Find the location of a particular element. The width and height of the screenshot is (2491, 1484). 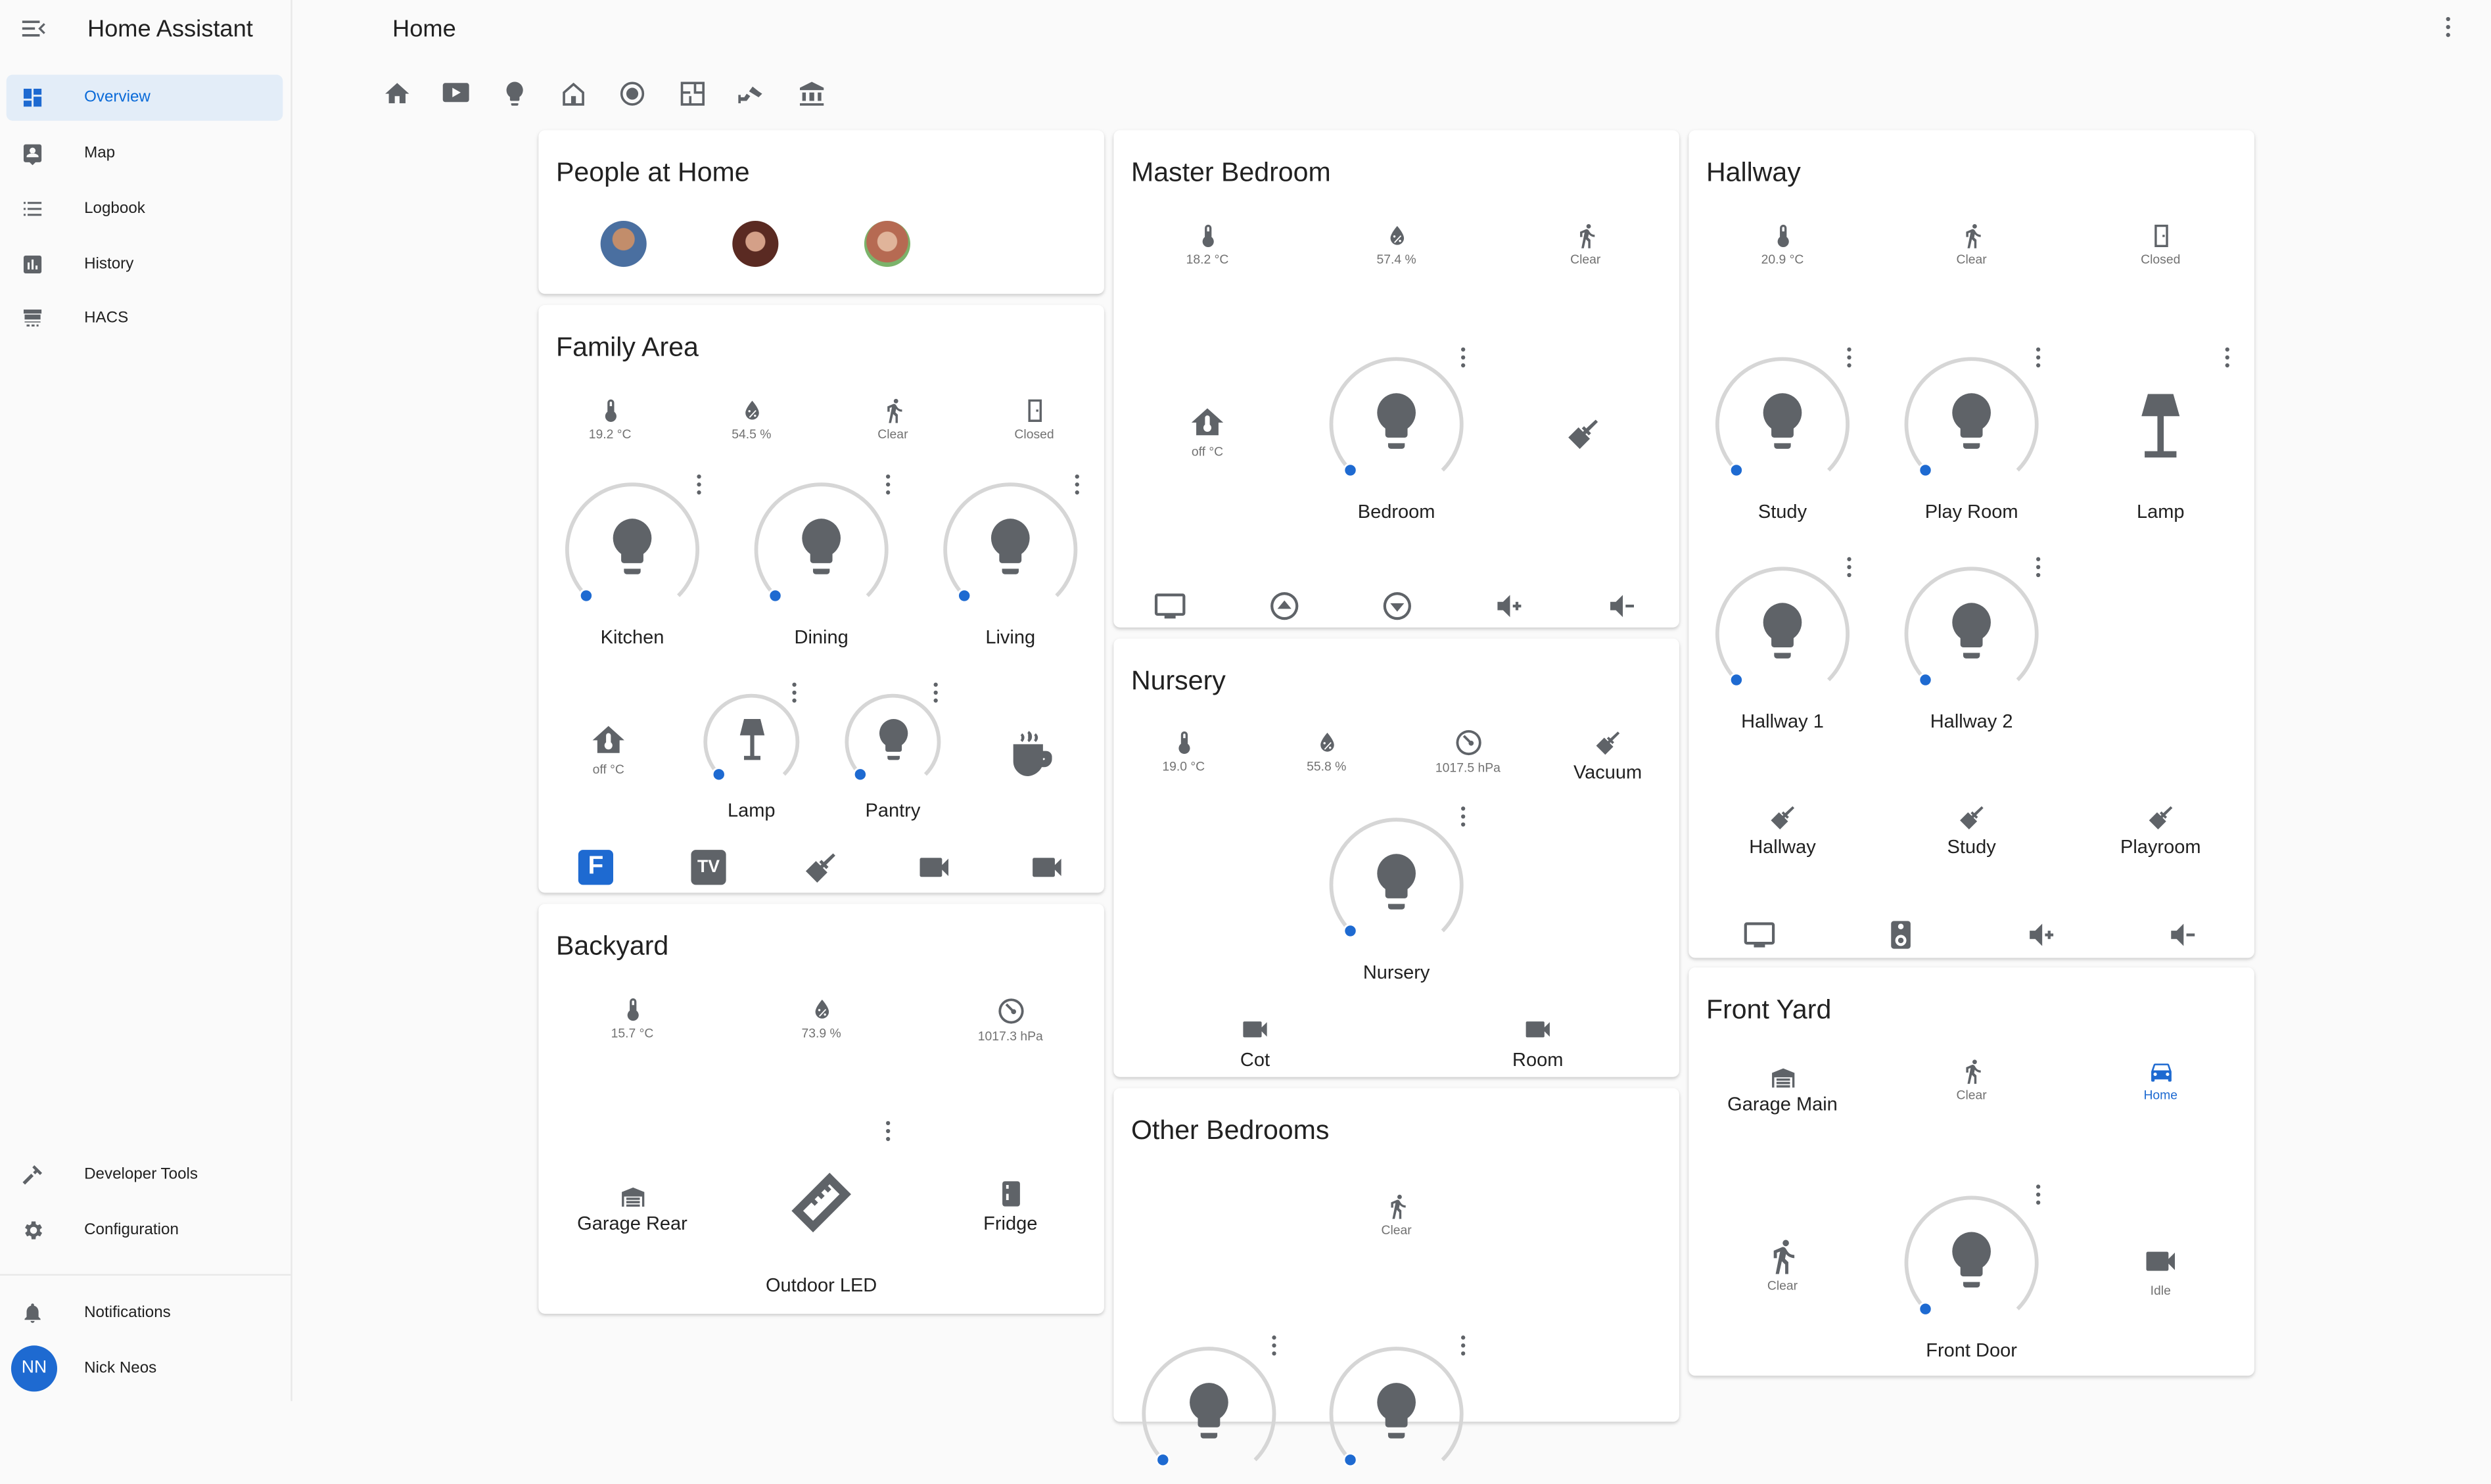

motion-sensor-2: Clear is located at coordinates (1782, 1265).